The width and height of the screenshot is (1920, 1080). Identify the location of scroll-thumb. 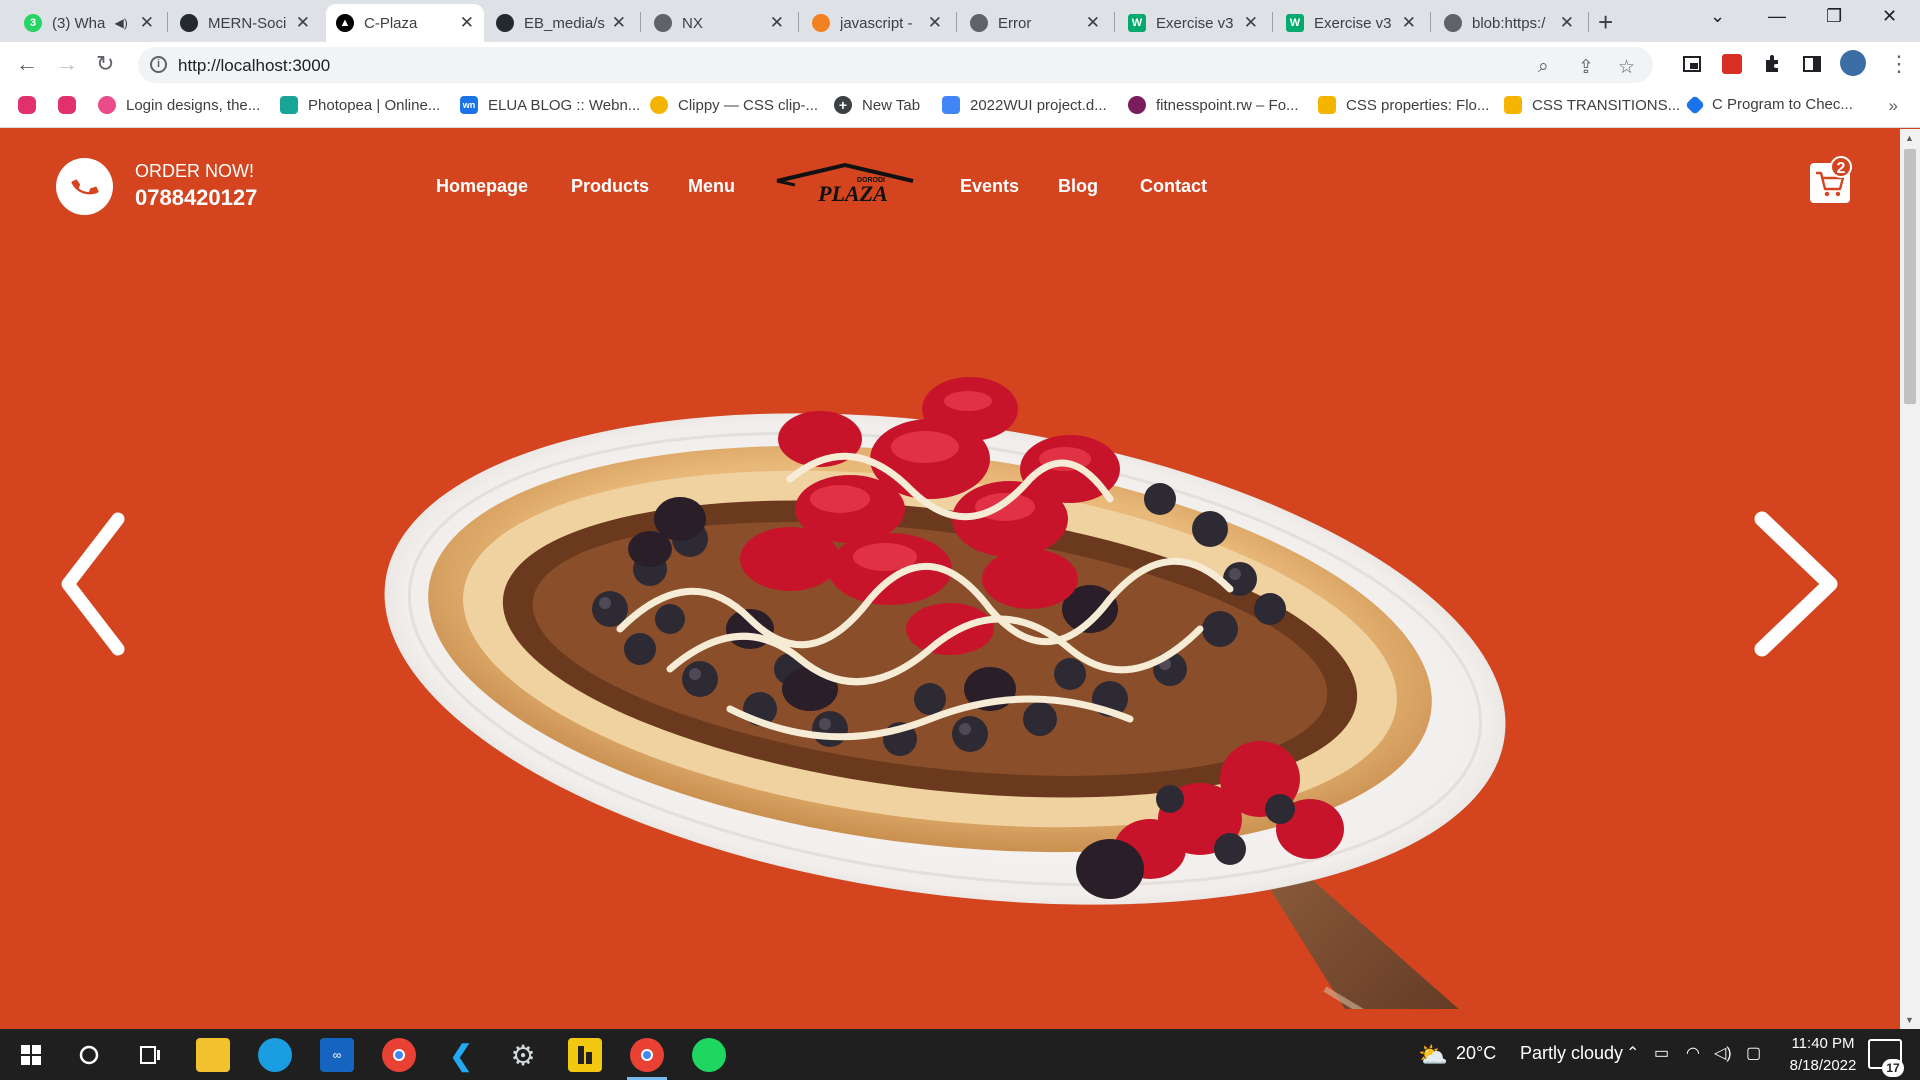
(1910, 276).